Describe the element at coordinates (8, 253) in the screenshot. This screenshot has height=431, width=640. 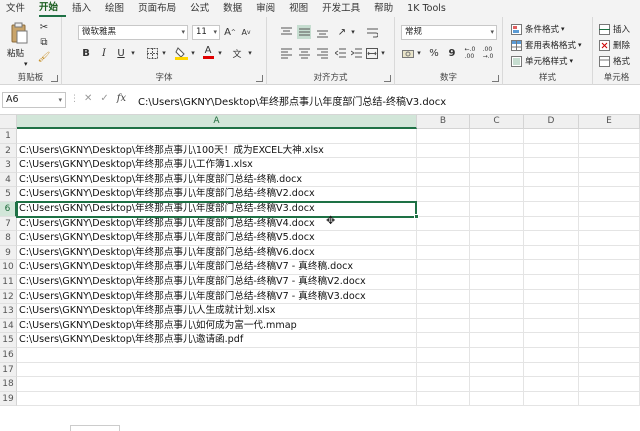
I see `row-header: 9` at that location.